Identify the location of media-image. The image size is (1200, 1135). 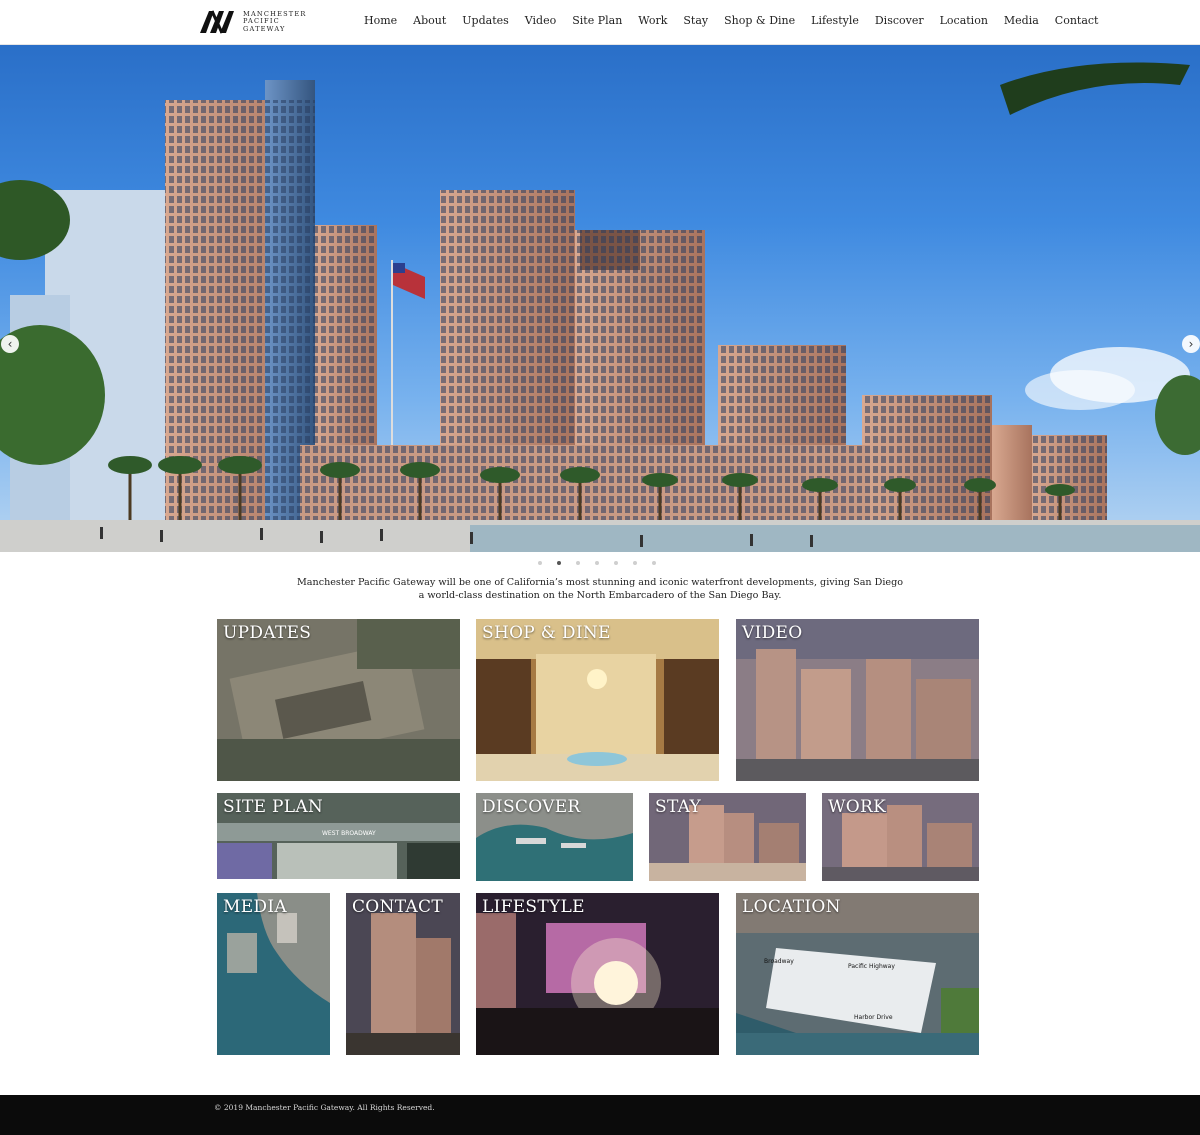
(273, 974).